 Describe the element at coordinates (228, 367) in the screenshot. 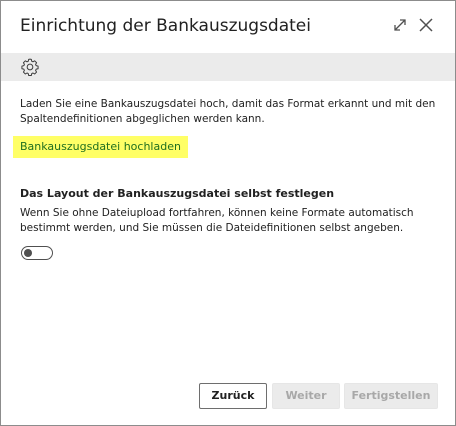

I see `footer-divider` at that location.